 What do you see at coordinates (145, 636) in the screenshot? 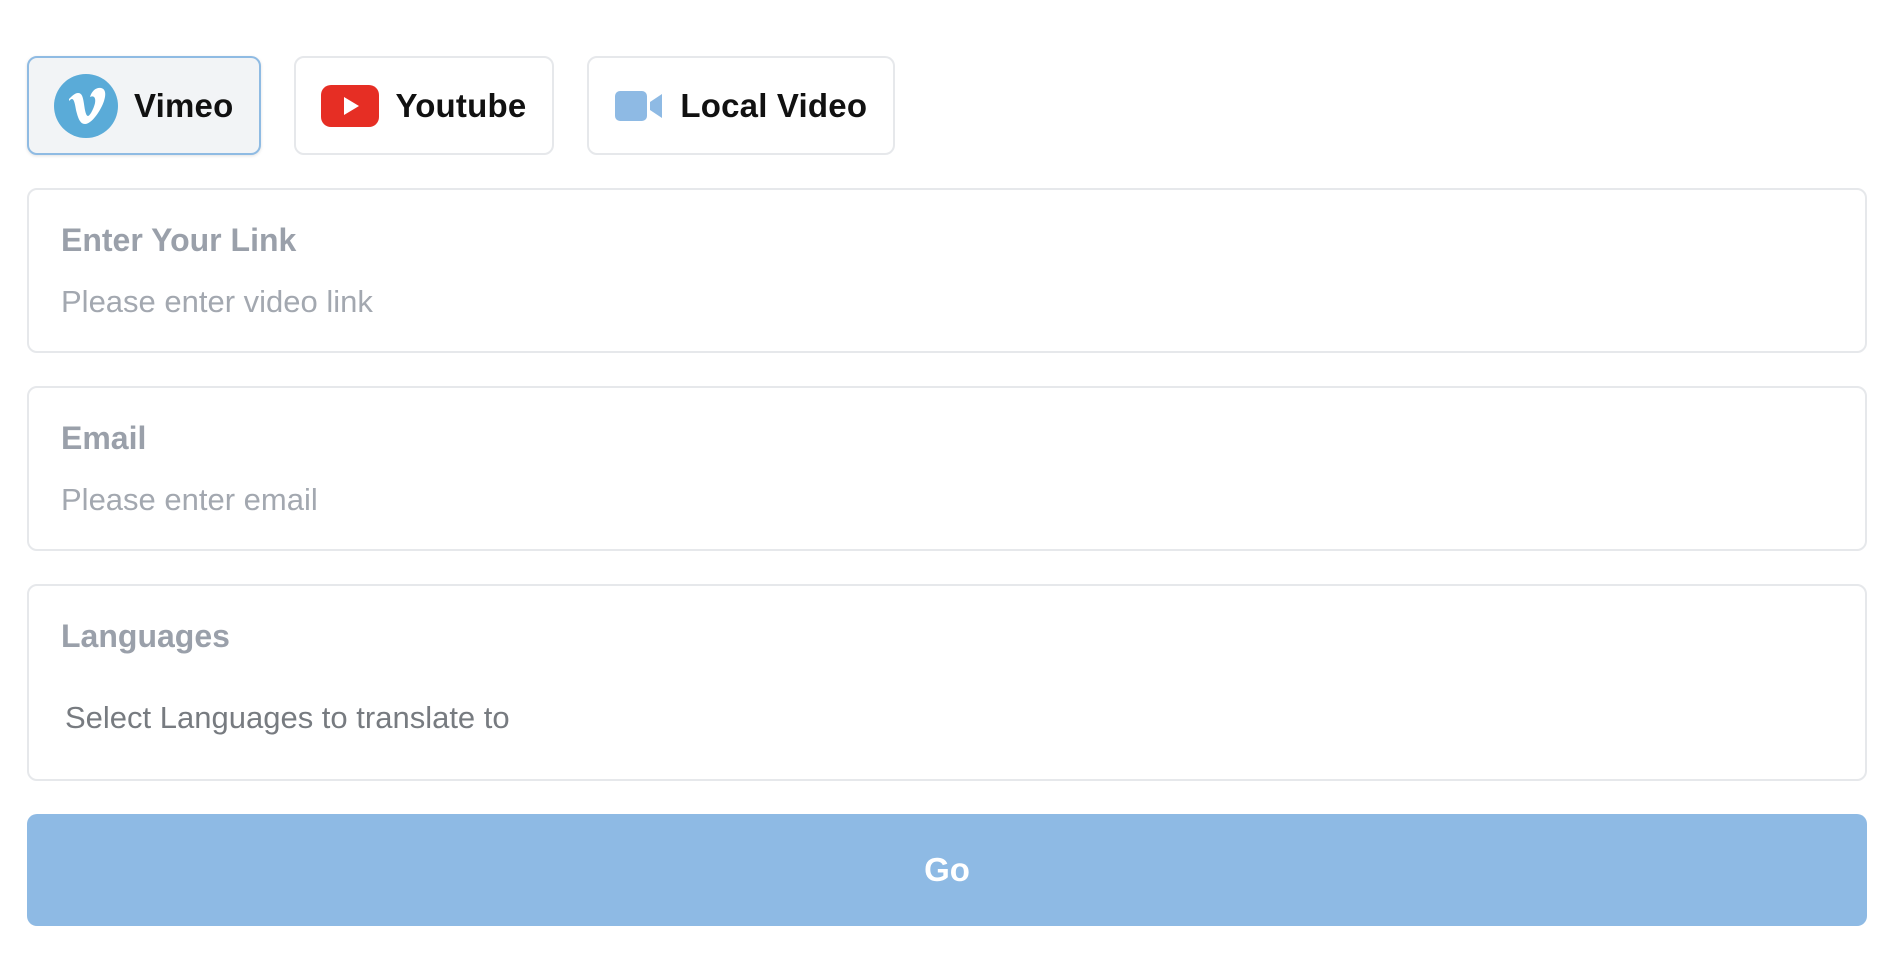
I see `languages-label: Languages` at bounding box center [145, 636].